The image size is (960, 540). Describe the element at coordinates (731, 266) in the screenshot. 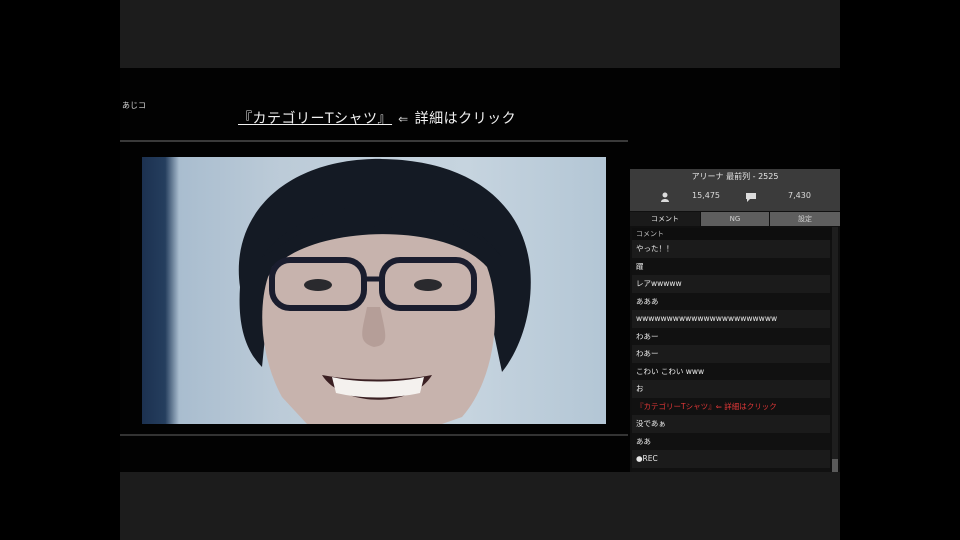

I see `comment-row: 躍` at that location.